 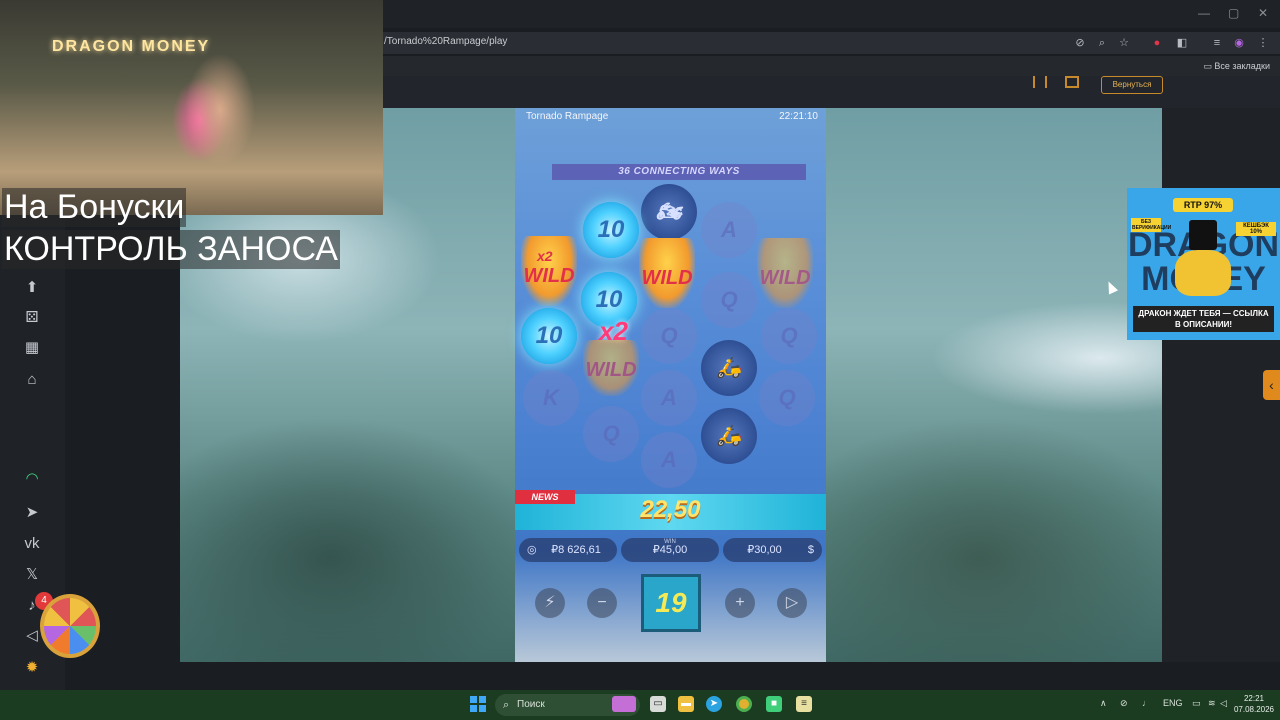 What do you see at coordinates (1151, 225) in the screenshot?
I see `ad-no-verification-tag: БЕЗ ВЕРИФИКАЦИИ` at bounding box center [1151, 225].